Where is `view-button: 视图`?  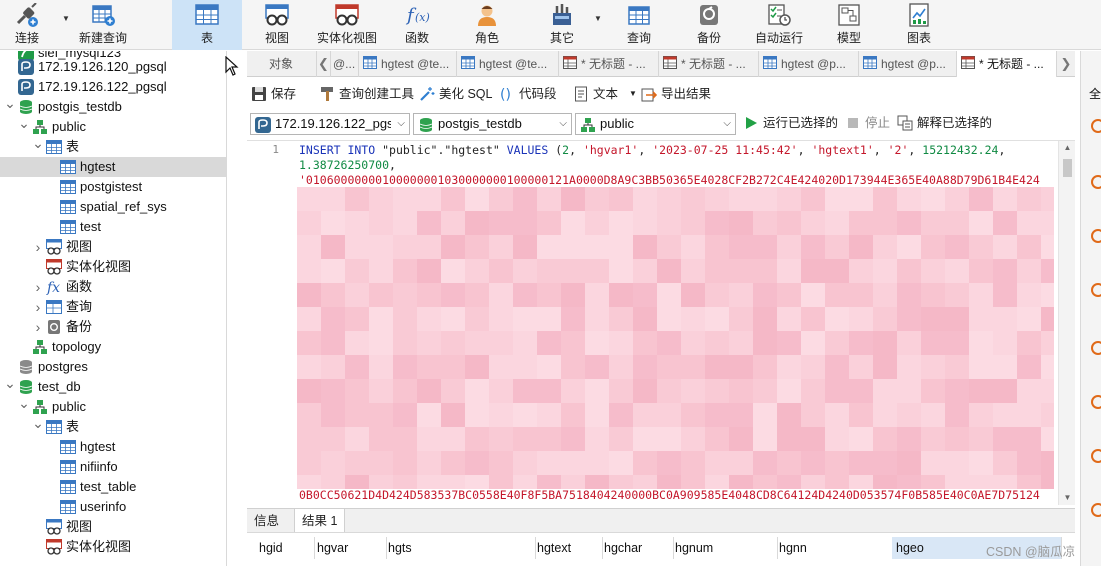
view-button: 视图 is located at coordinates (277, 25).